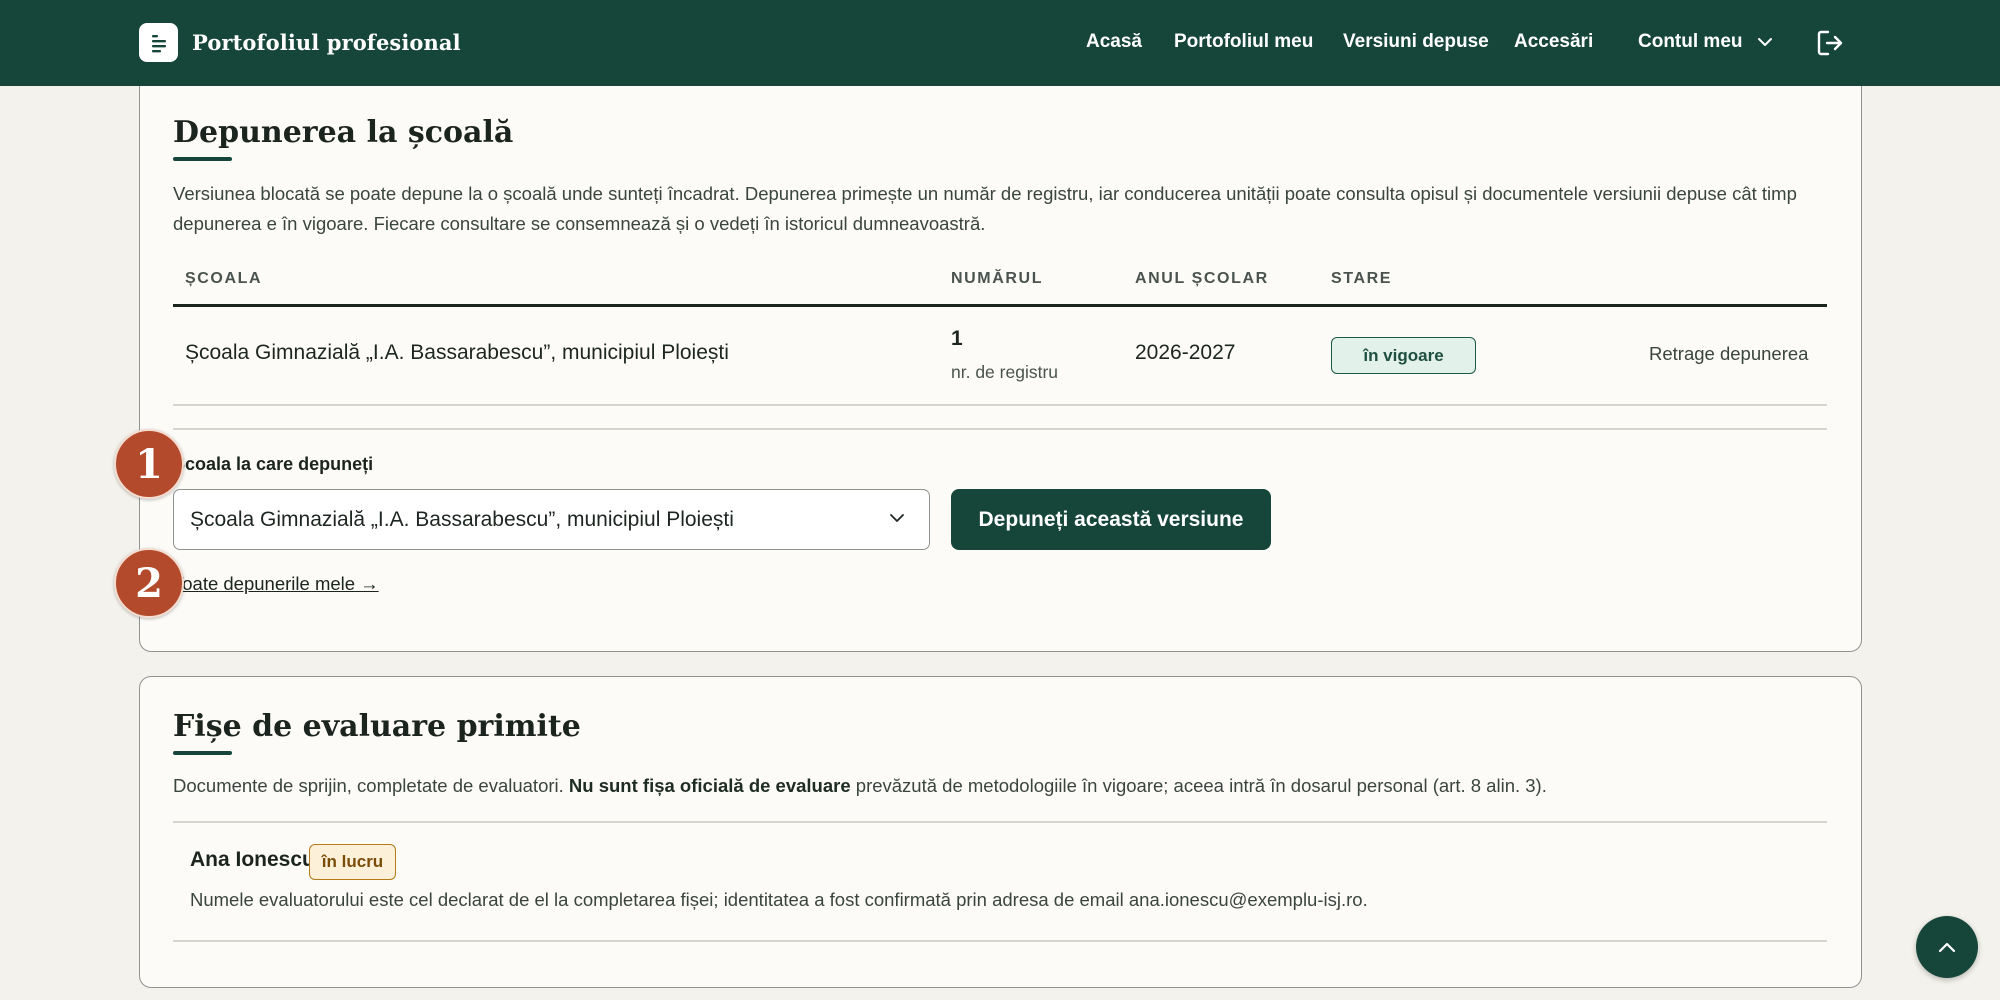 The height and width of the screenshot is (1000, 2000). Describe the element at coordinates (1202, 278) in the screenshot. I see `column-header-school-year: ANUL ȘCOLAR` at that location.